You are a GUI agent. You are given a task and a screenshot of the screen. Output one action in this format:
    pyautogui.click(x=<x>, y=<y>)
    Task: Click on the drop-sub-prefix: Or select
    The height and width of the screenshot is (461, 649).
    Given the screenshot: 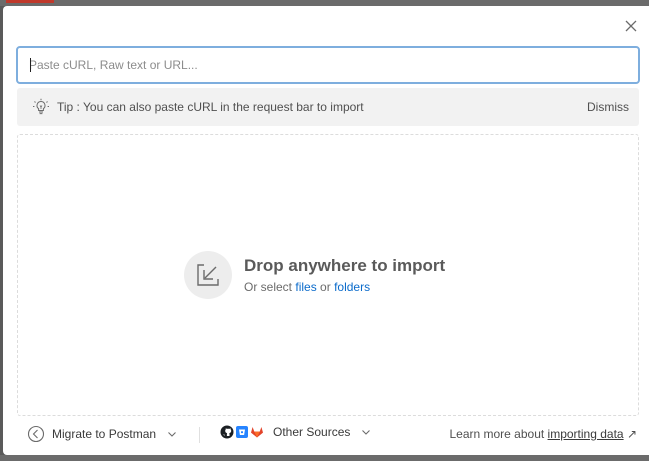 What is the action you would take?
    pyautogui.click(x=268, y=287)
    